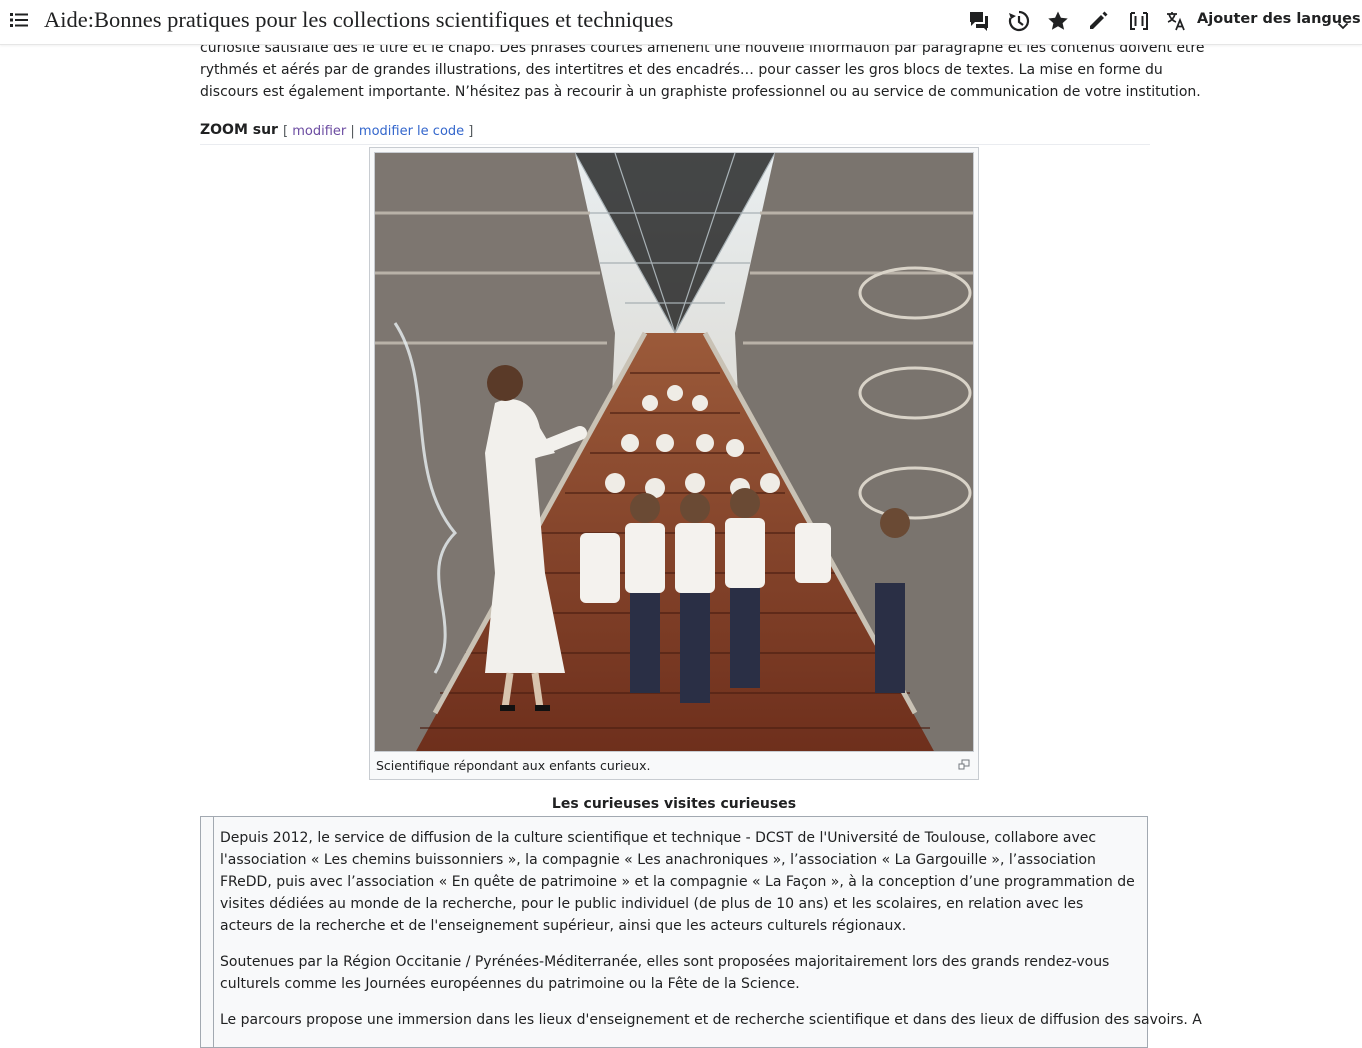  What do you see at coordinates (411, 131) in the screenshot?
I see `edit-source-link: modifier le code` at bounding box center [411, 131].